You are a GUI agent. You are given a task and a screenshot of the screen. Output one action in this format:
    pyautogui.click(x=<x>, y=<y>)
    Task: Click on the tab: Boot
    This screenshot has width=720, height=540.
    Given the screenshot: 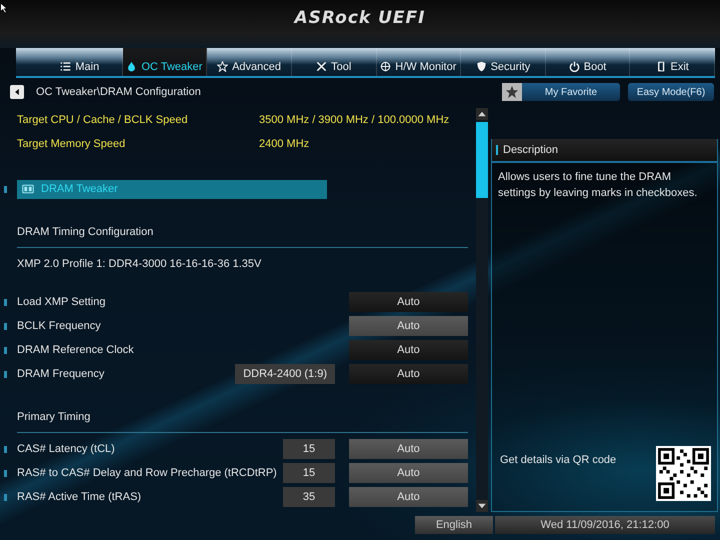 What is the action you would take?
    pyautogui.click(x=588, y=62)
    